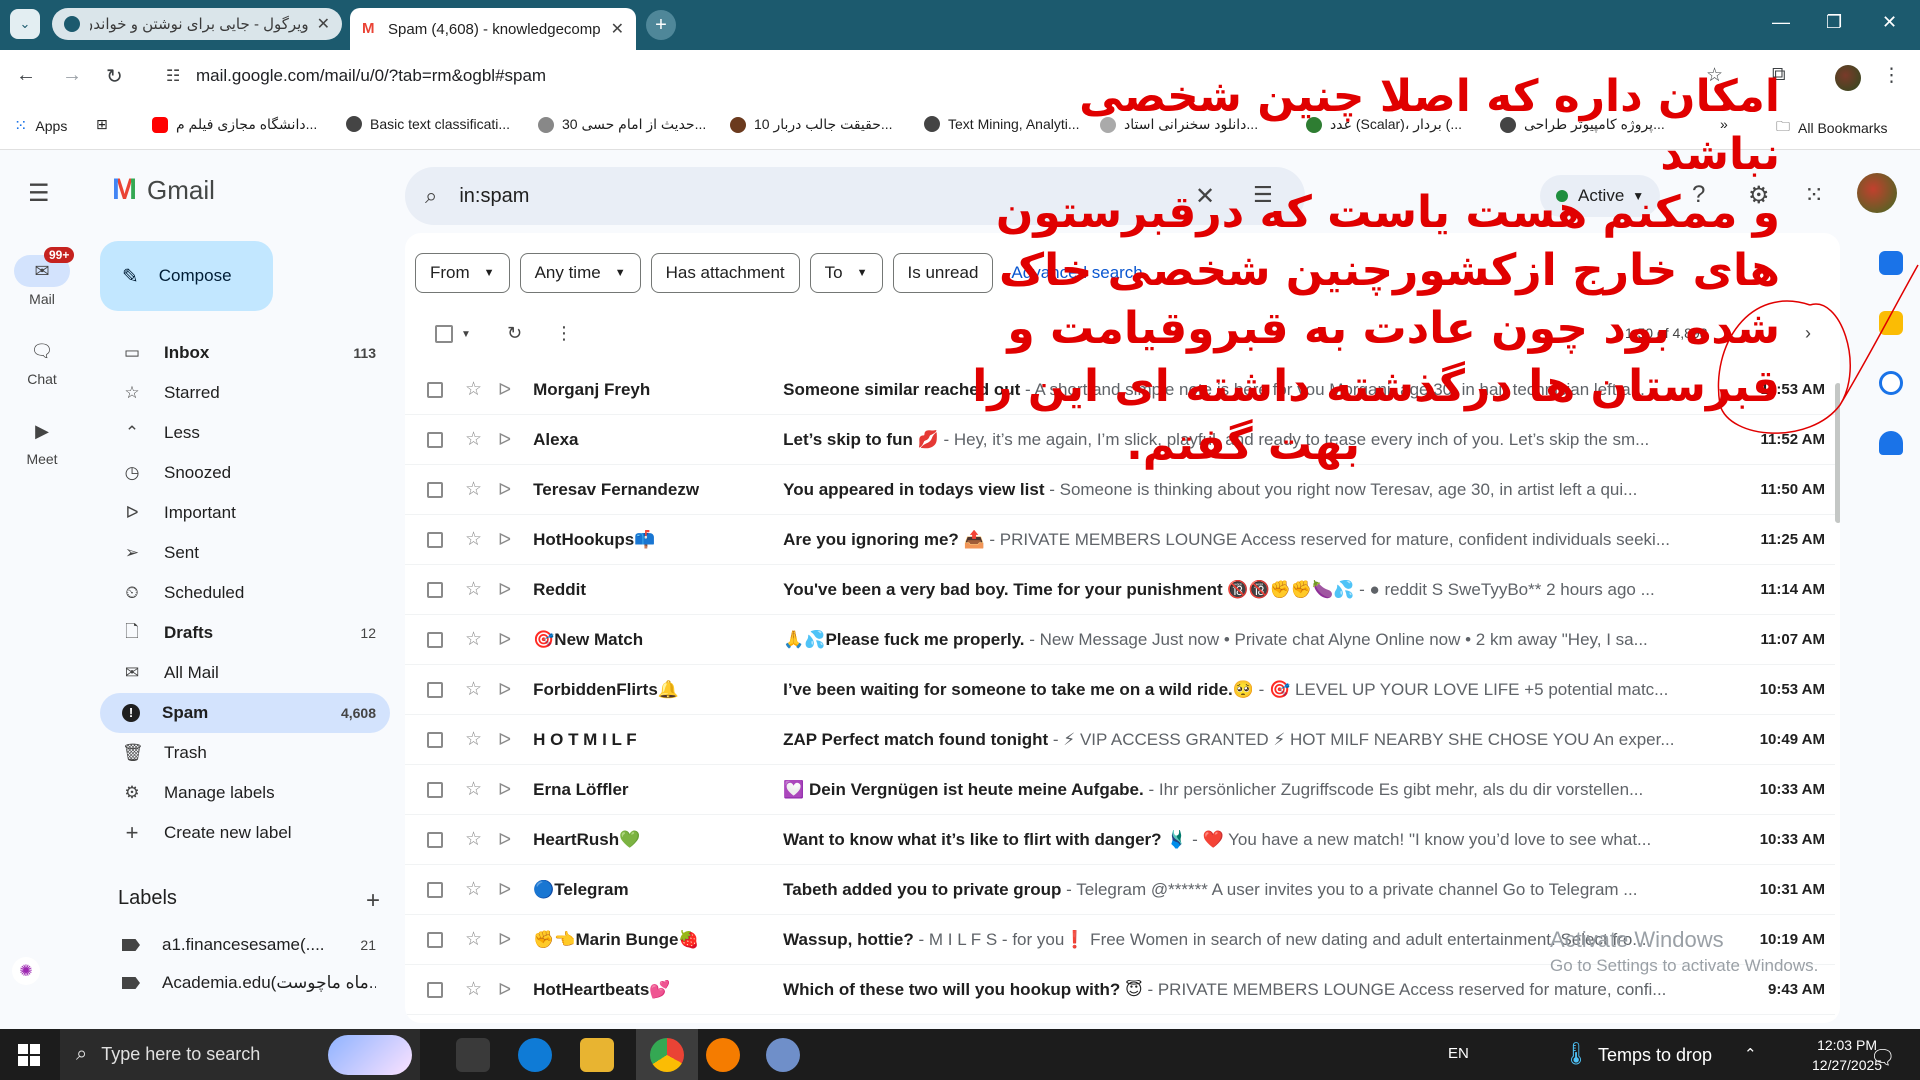 Image resolution: width=1920 pixels, height=1080 pixels. I want to click on taskbar-search: ⌕ Type here to search, so click(240, 1054).